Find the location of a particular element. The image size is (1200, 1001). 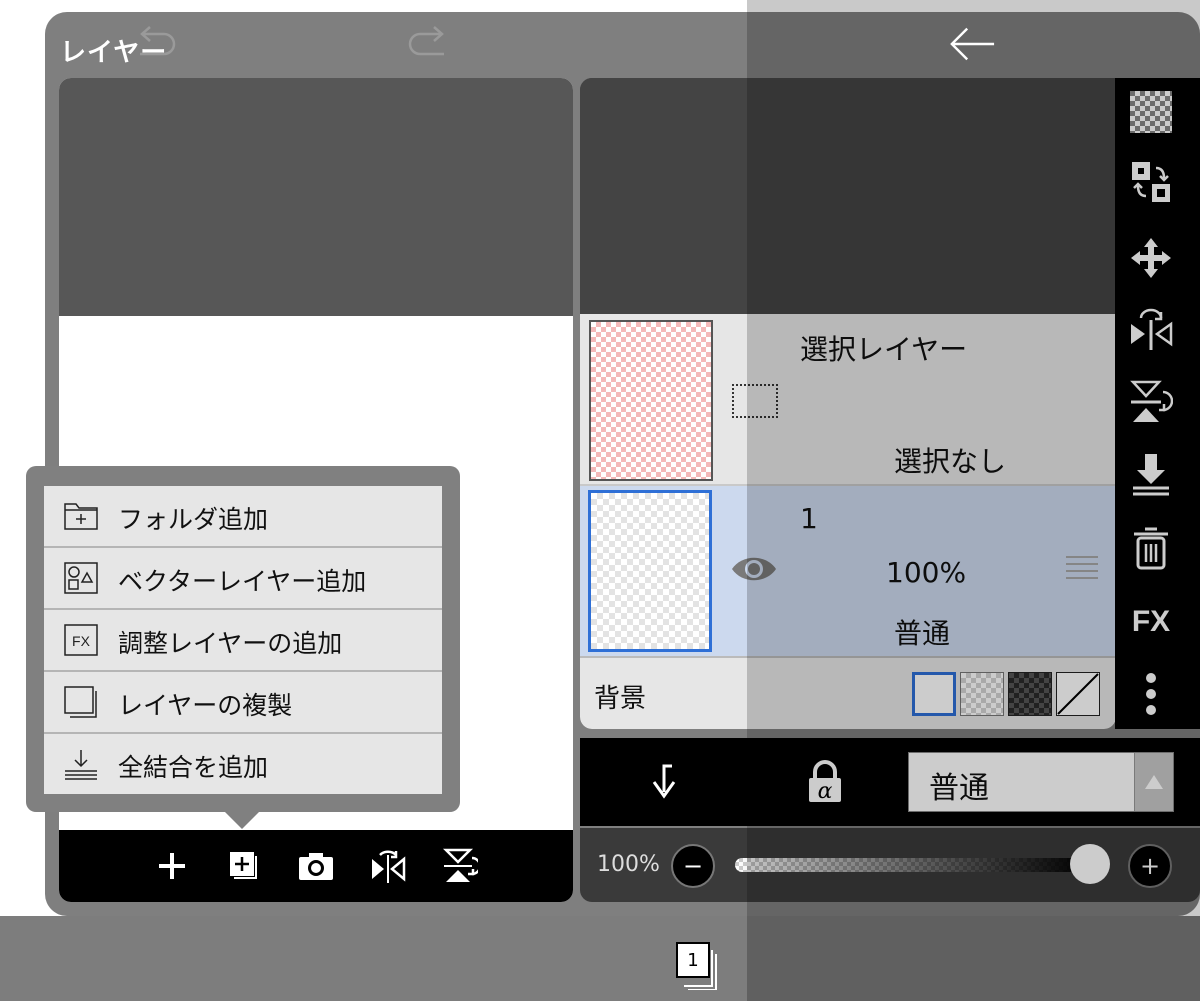

layer-tools-sidebar: FX is located at coordinates (1157, 403).